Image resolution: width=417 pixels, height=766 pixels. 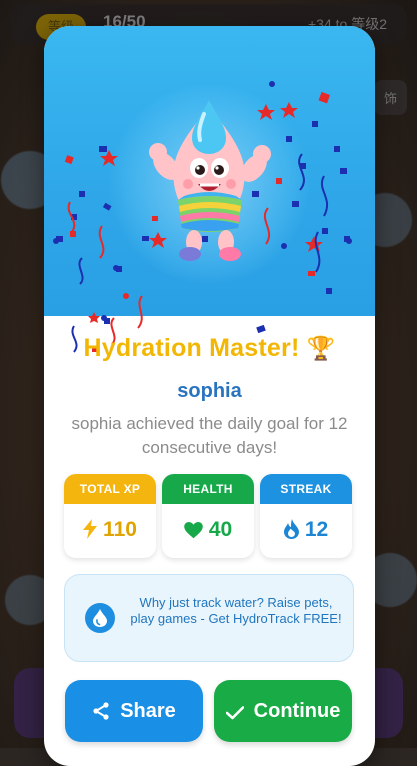 What do you see at coordinates (101, 710) in the screenshot?
I see `share-icon` at bounding box center [101, 710].